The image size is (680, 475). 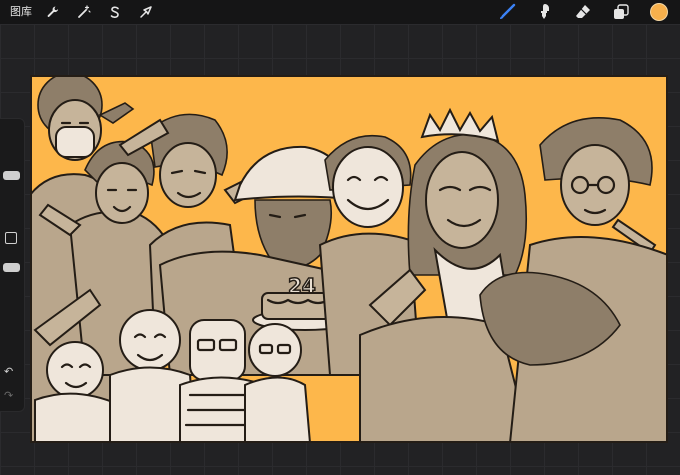 I want to click on smudge-icon, so click(x=545, y=12).